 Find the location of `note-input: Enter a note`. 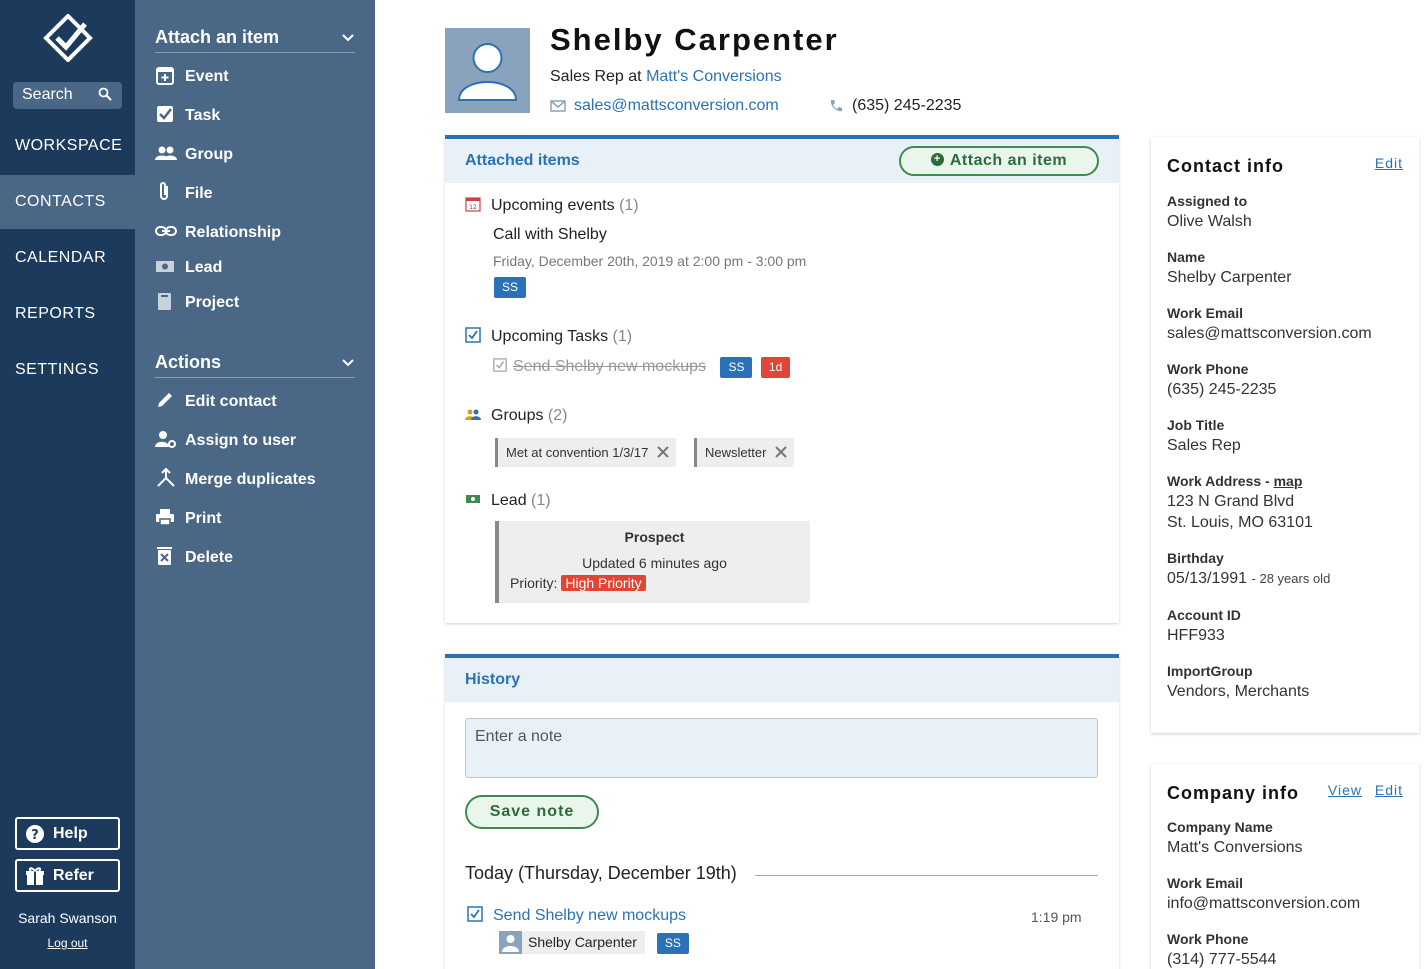

note-input: Enter a note is located at coordinates (781, 748).